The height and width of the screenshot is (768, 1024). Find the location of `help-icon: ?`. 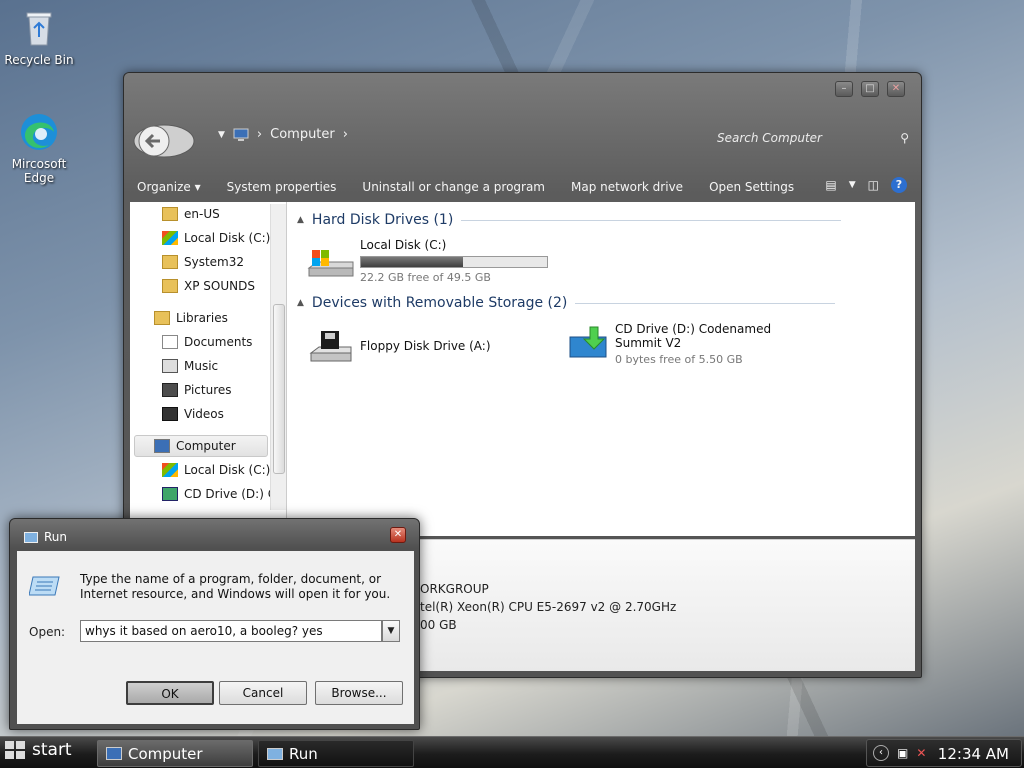

help-icon: ? is located at coordinates (899, 185).